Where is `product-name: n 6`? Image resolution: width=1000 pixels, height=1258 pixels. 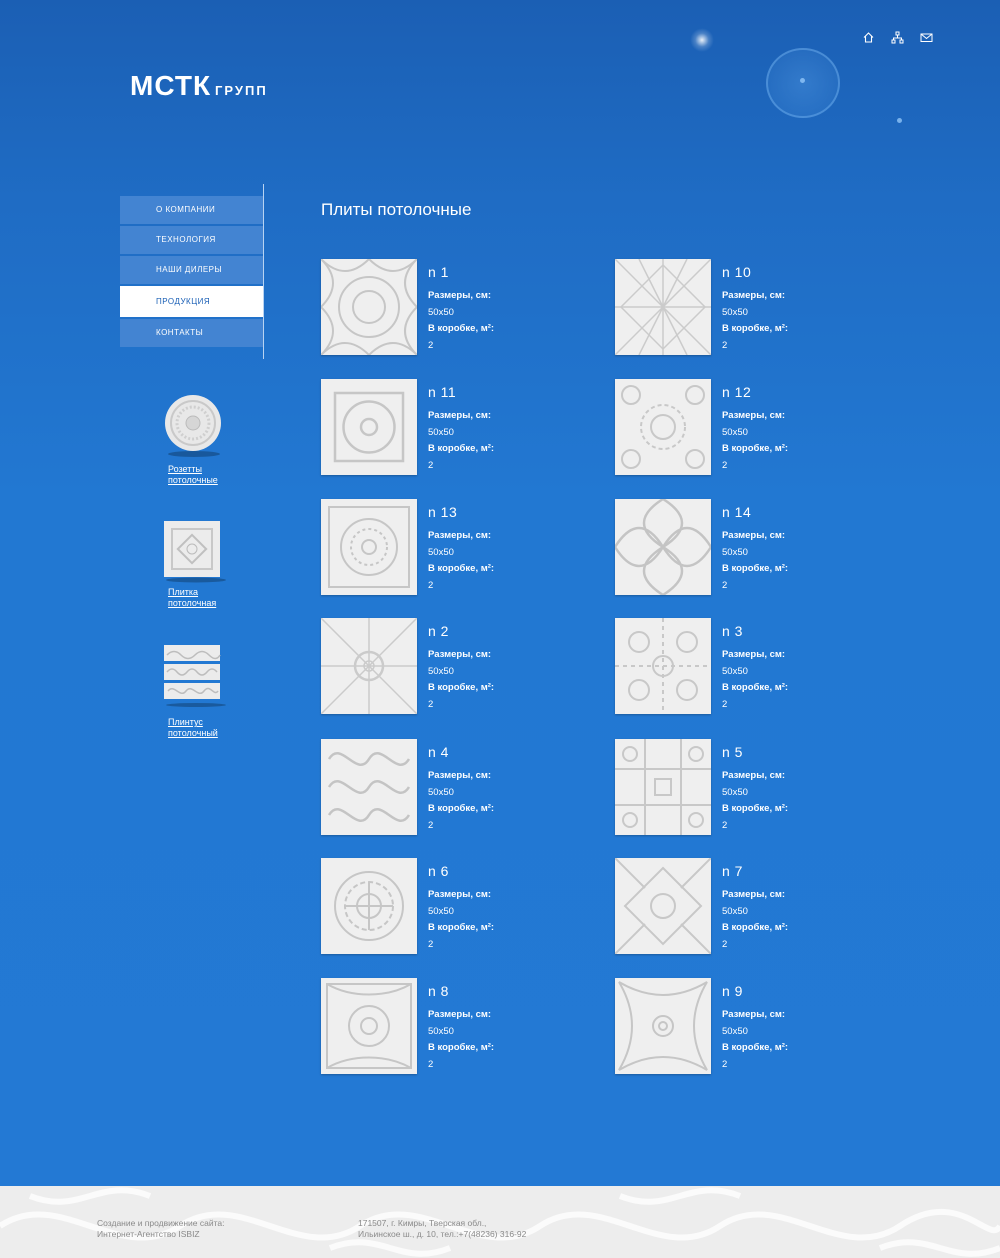
product-name: n 6 is located at coordinates (461, 871).